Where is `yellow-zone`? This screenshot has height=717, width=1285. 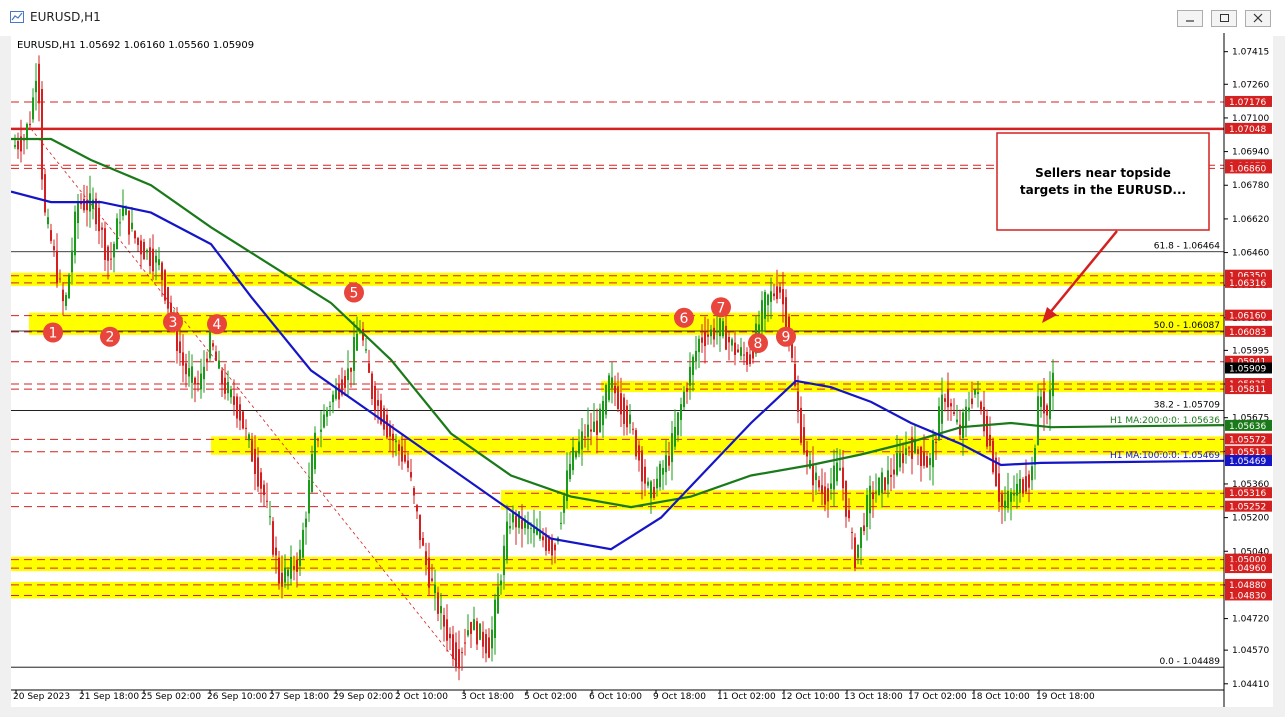
yellow-zone is located at coordinates (617, 590).